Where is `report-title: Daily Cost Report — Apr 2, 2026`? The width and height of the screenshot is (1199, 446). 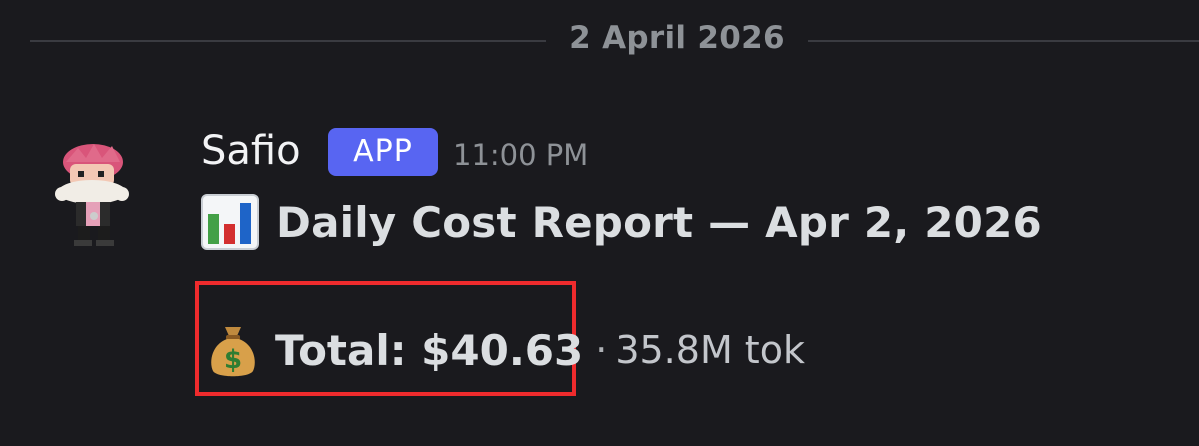 report-title: Daily Cost Report — Apr 2, 2026 is located at coordinates (621, 222).